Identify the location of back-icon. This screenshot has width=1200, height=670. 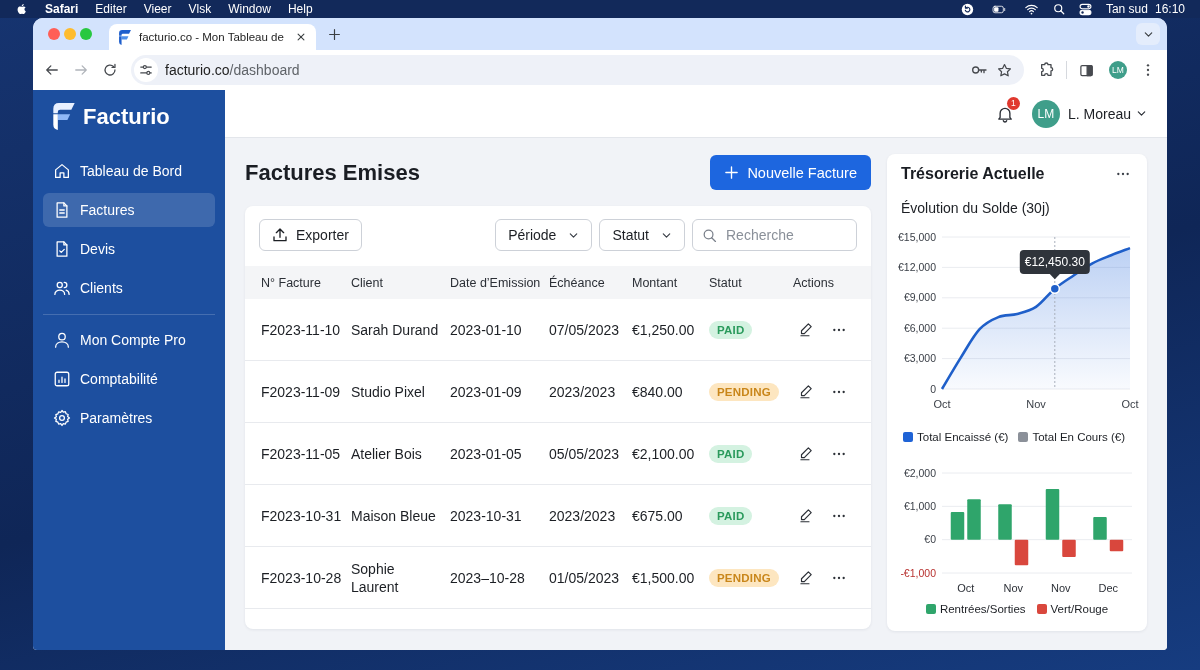
(52, 70).